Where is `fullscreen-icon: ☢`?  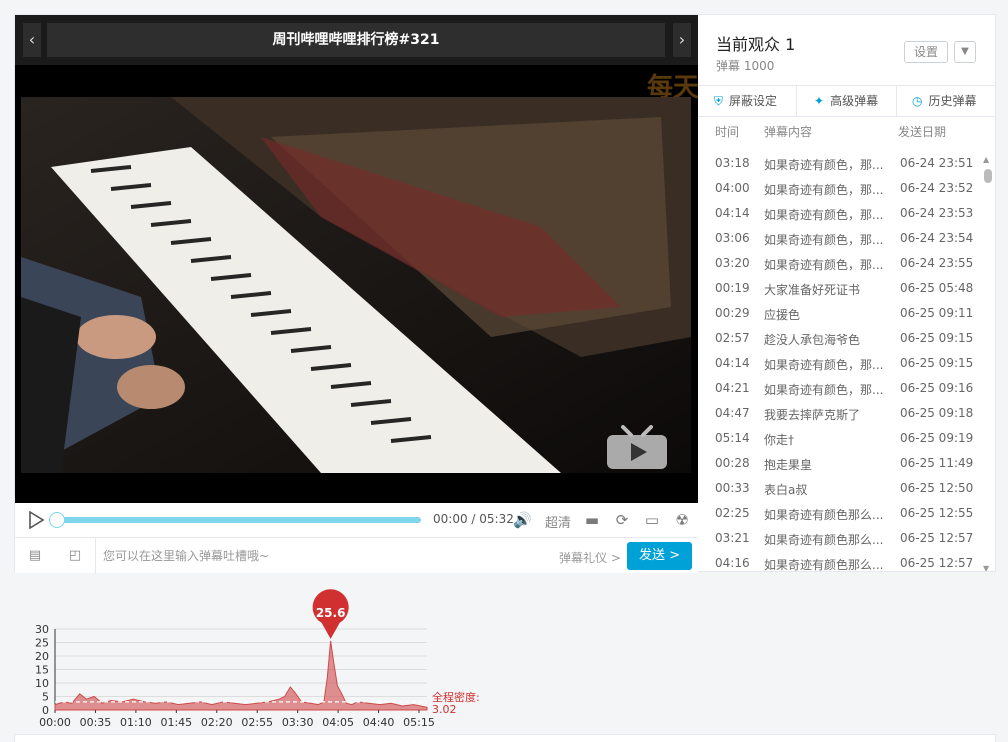
fullscreen-icon: ☢ is located at coordinates (682, 520).